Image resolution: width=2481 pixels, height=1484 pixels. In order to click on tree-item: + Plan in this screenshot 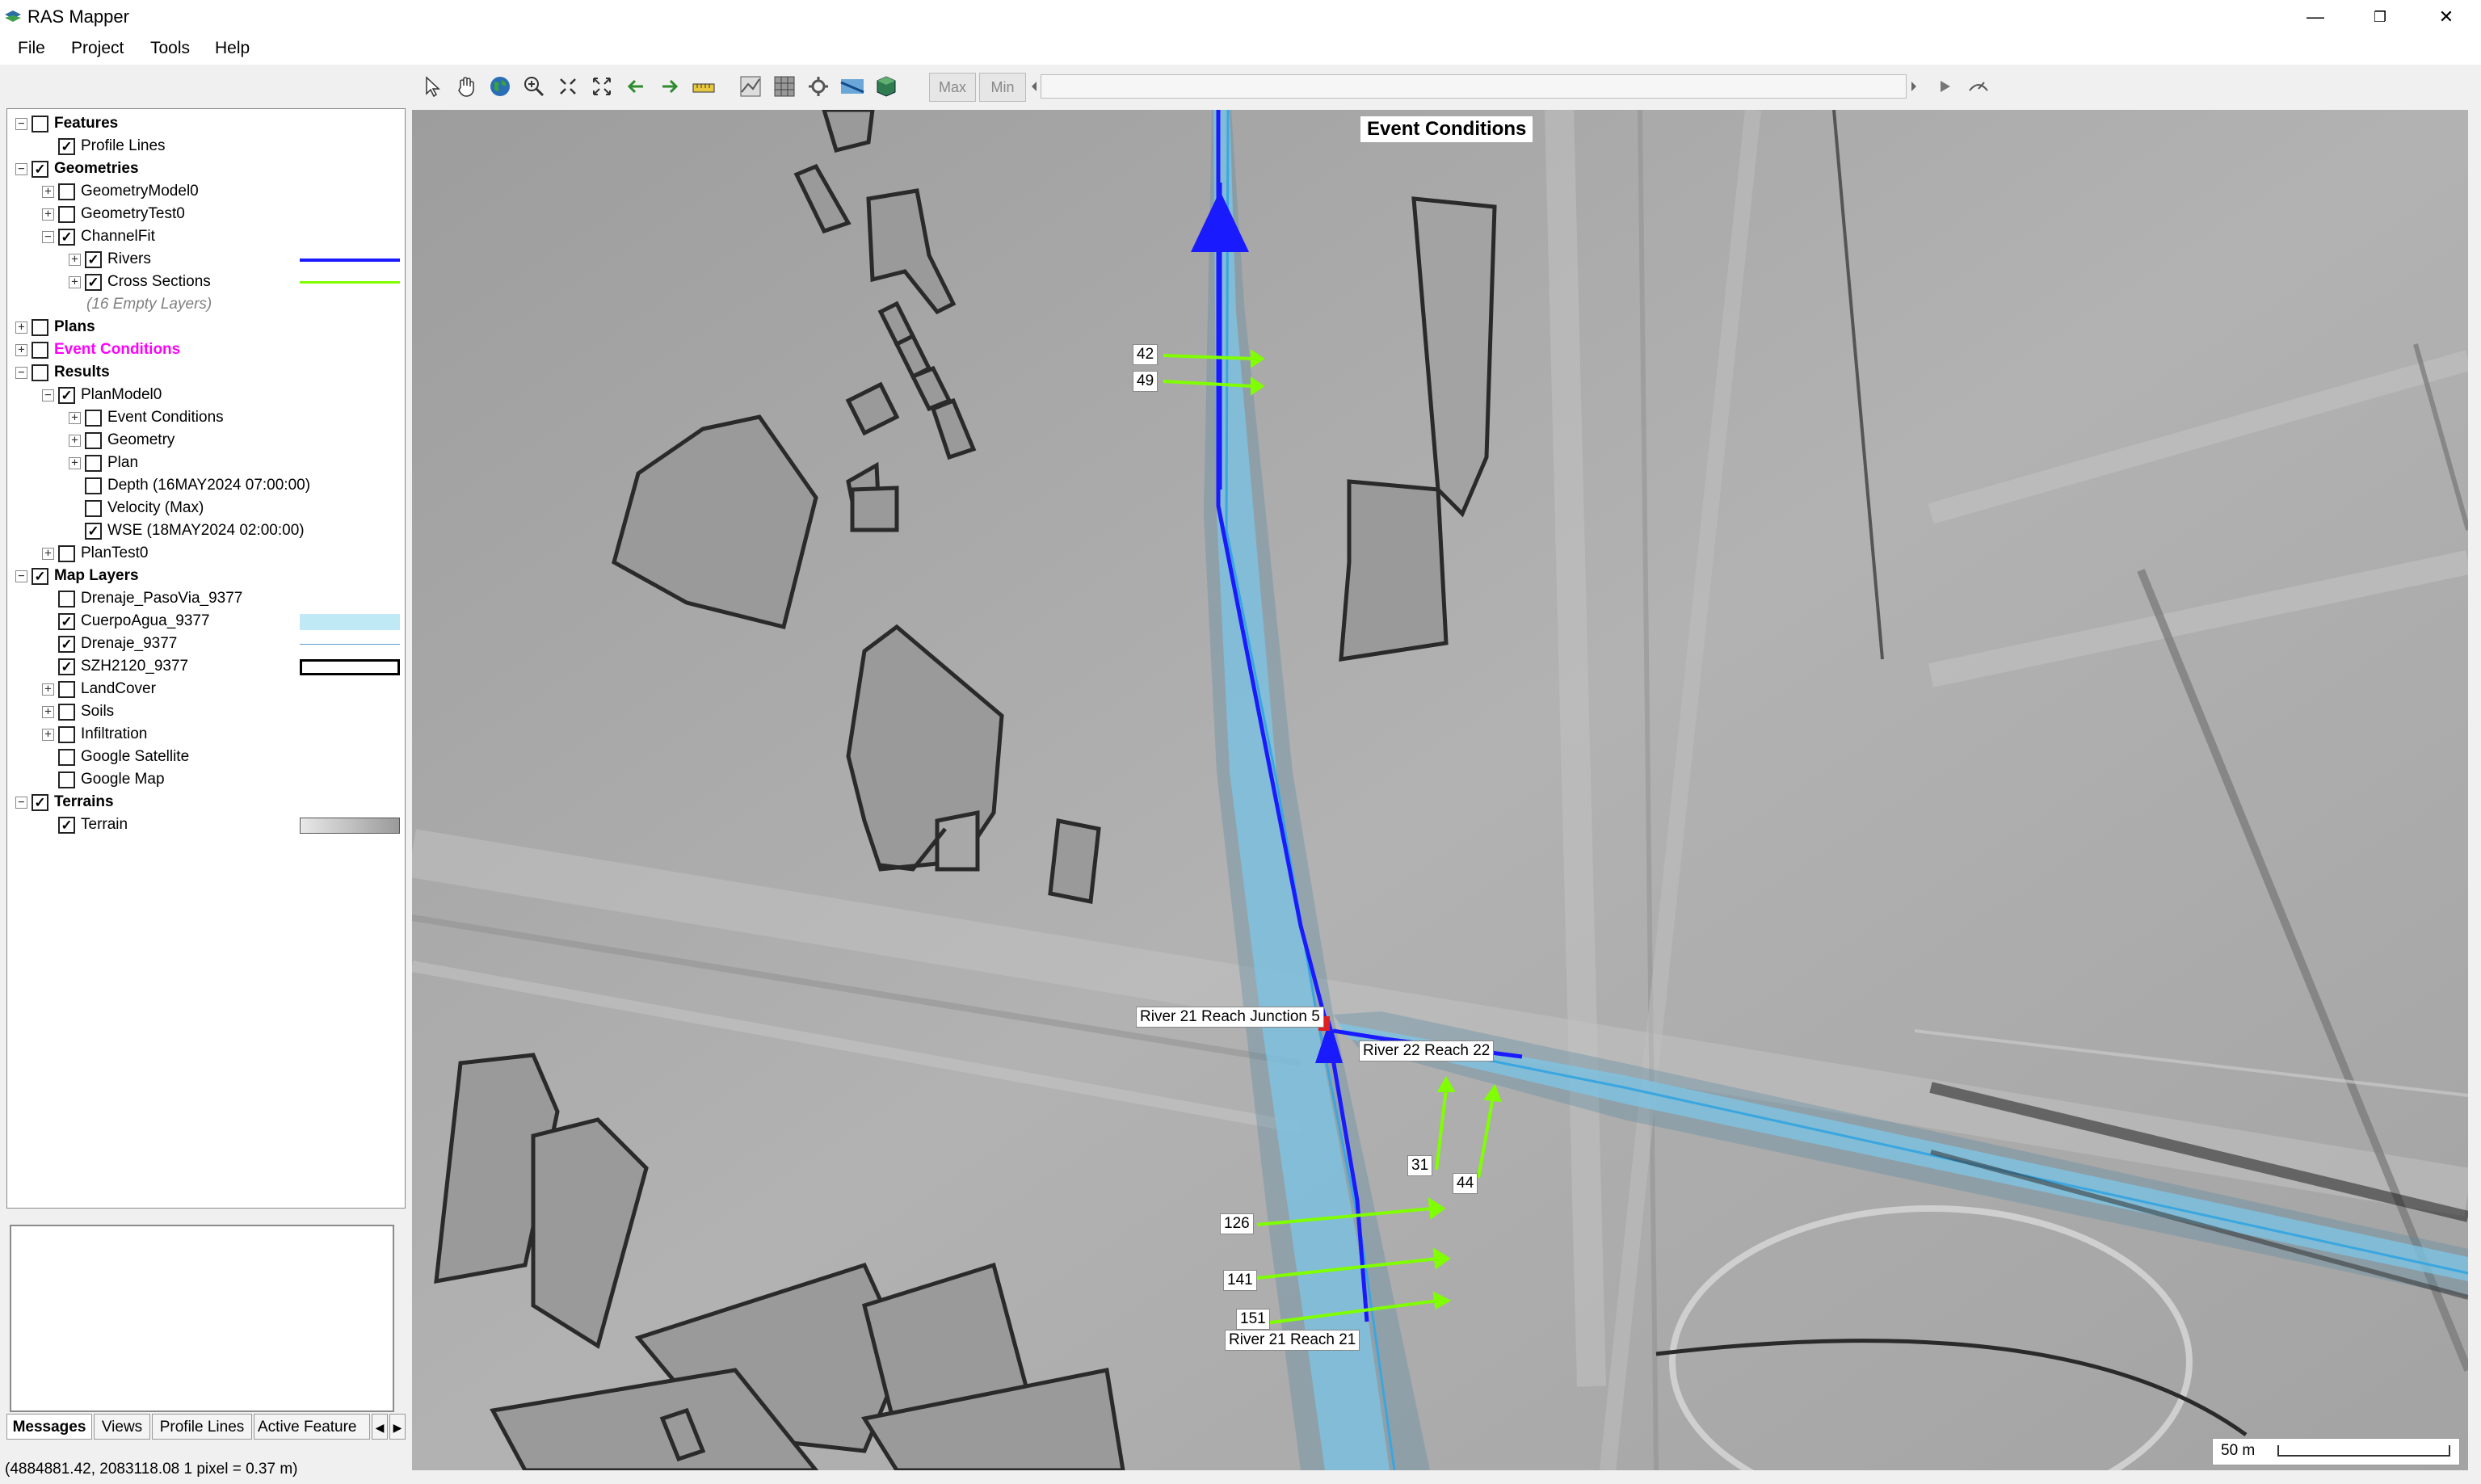, I will do `click(203, 464)`.